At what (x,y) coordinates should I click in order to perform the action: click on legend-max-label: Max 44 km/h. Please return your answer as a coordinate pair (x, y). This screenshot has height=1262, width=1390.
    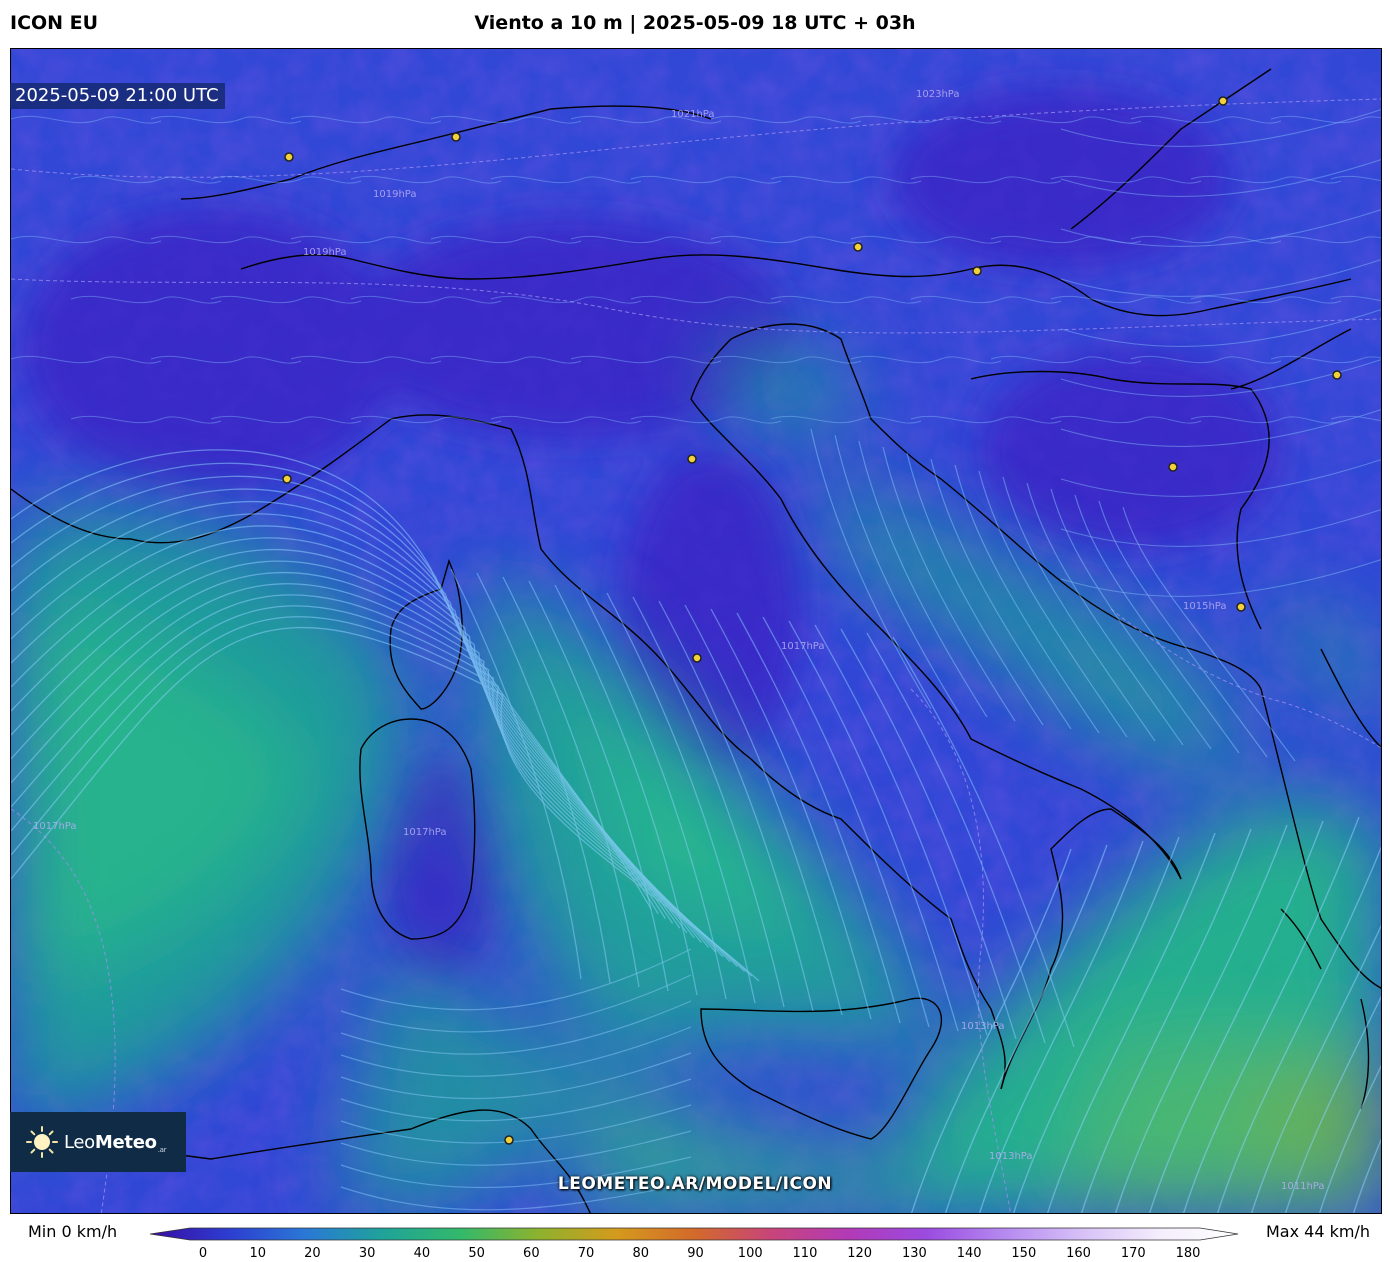
    Looking at the image, I should click on (1318, 1231).